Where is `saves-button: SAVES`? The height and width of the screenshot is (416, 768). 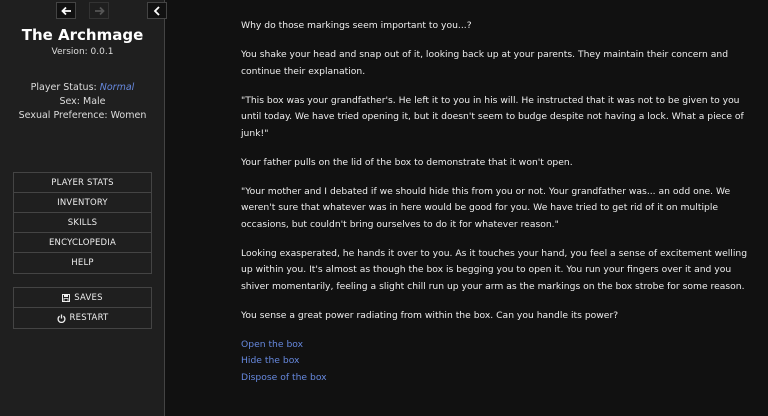 saves-button: SAVES is located at coordinates (82, 298).